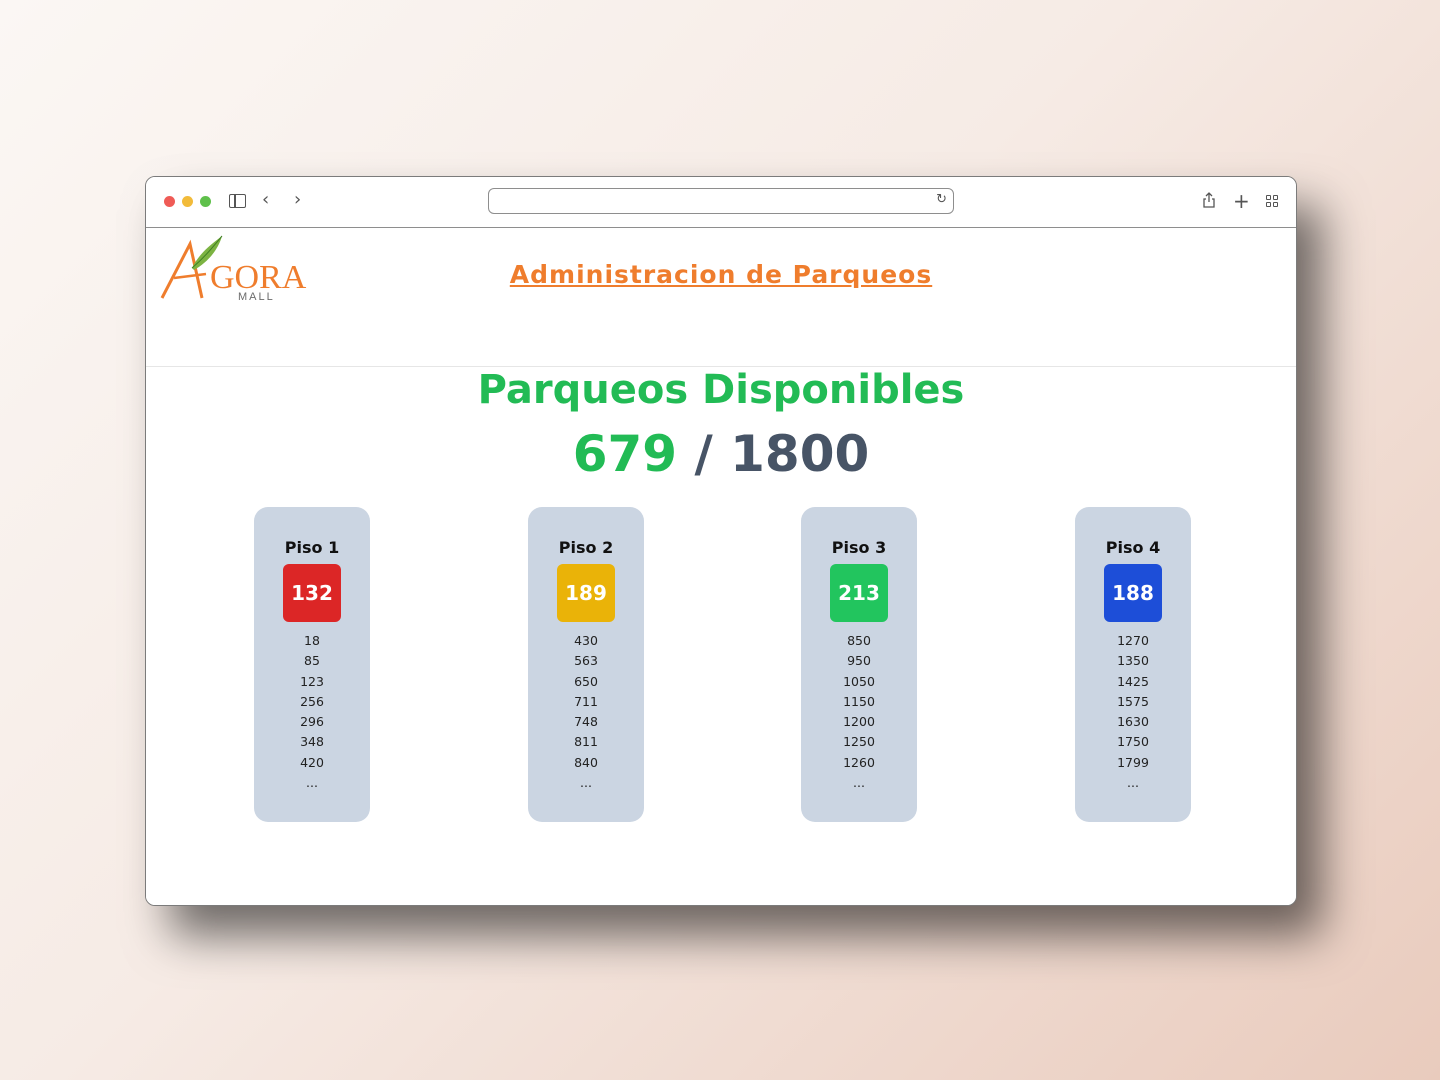 The image size is (1440, 1080). Describe the element at coordinates (859, 593) in the screenshot. I see `floor-available-badge: 213` at that location.